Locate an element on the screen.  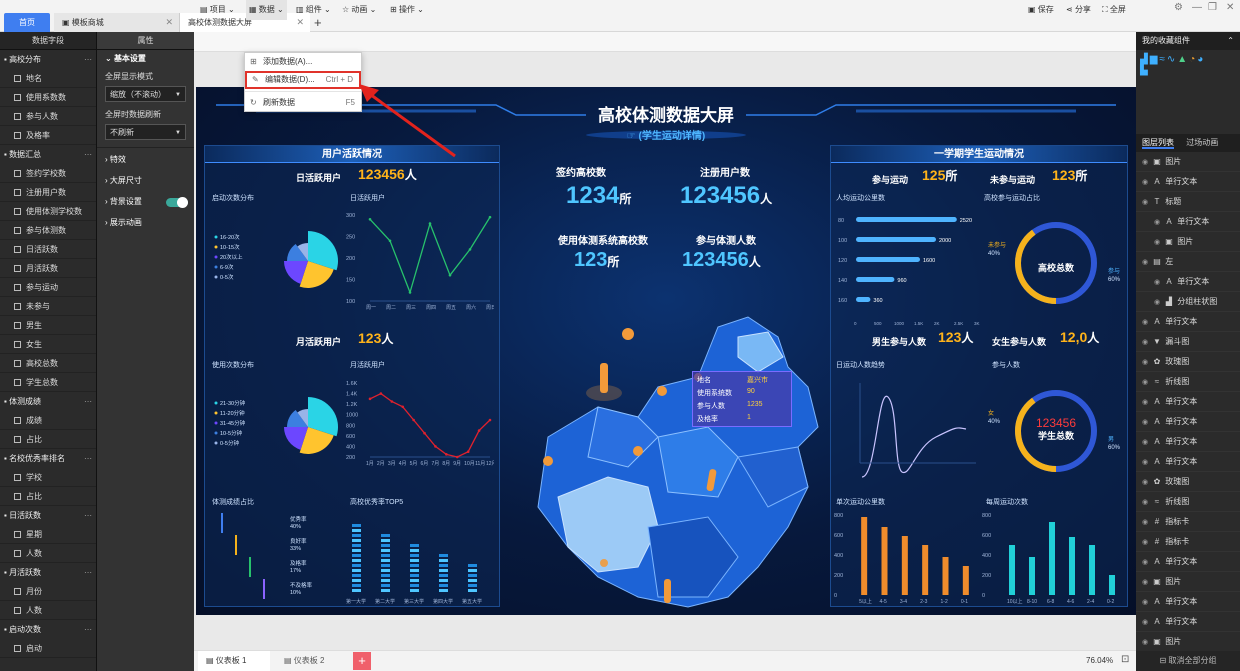
layer-item: ◉ ▟ 分组柱状图 is located at coordinates (1188, 302).